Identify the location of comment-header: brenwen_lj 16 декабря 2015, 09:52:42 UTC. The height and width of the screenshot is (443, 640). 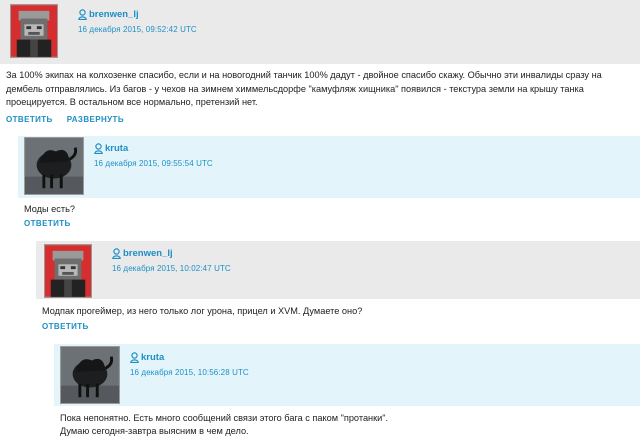
(320, 32).